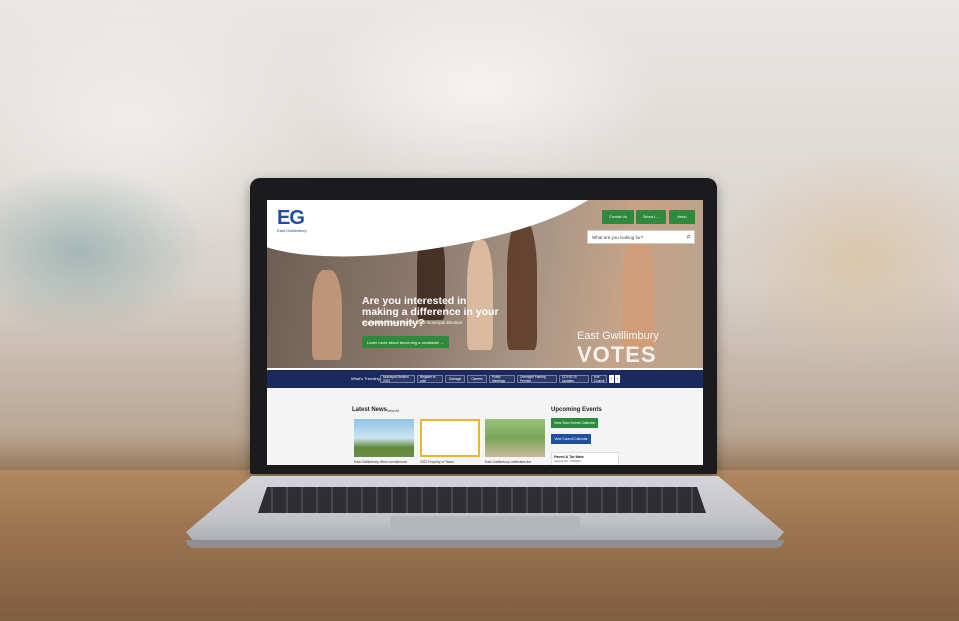  I want to click on next-arrow-icon: ›, so click(617, 379).